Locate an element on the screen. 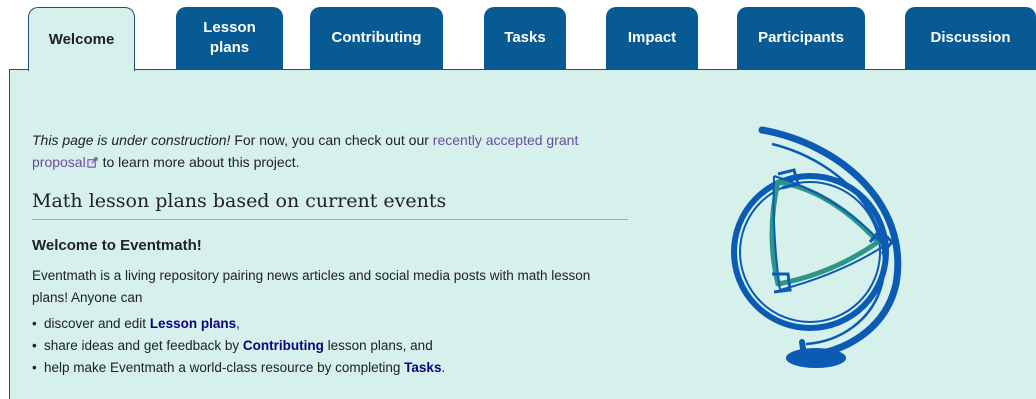 The height and width of the screenshot is (399, 1036). tab-lesson-plans: Lesson plans is located at coordinates (229, 38).